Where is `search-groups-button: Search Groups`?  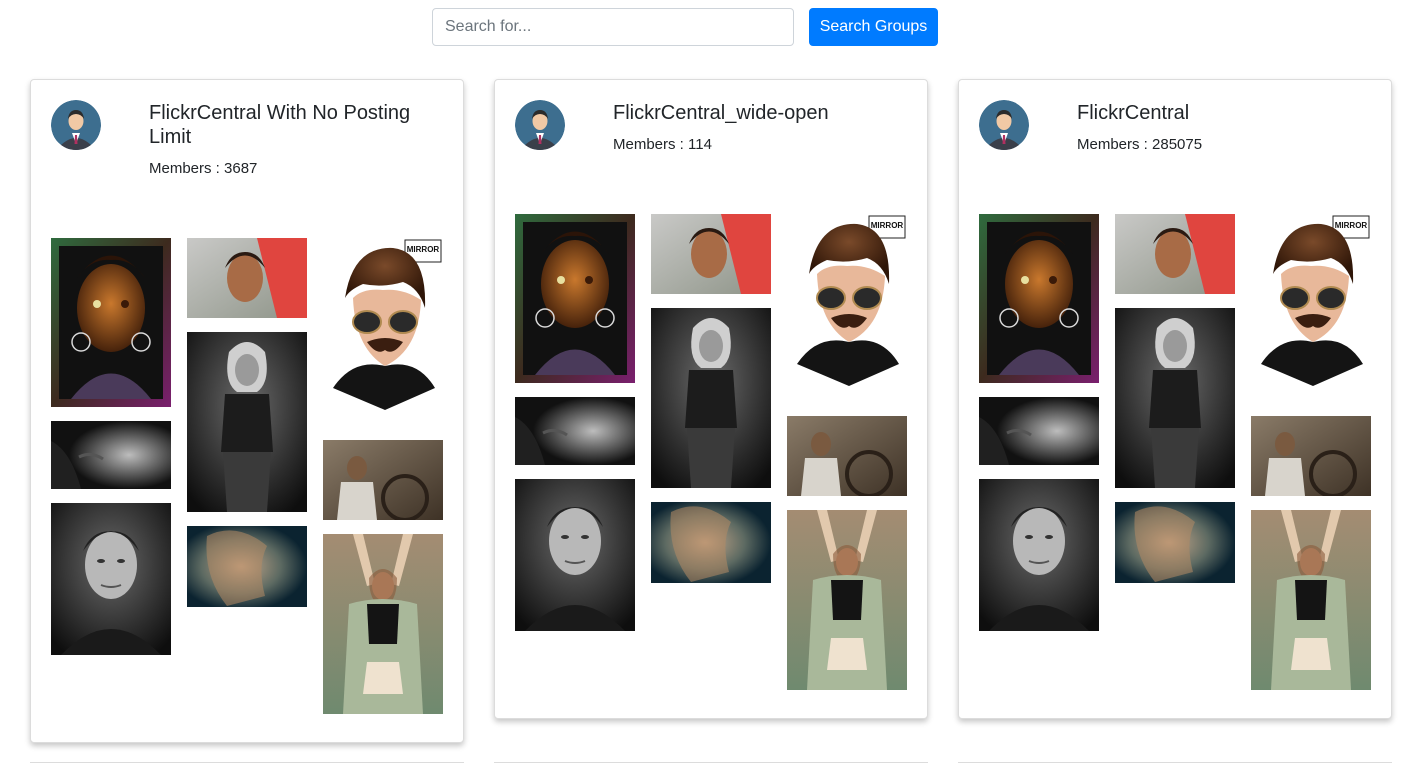 search-groups-button: Search Groups is located at coordinates (873, 27).